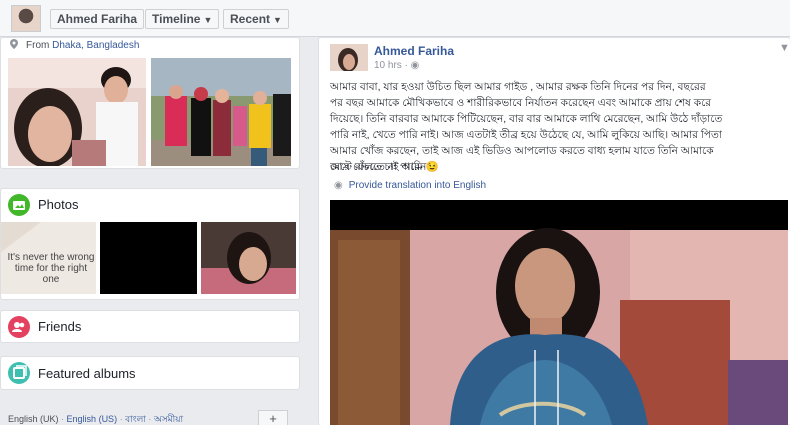 Image resolution: width=790 pixels, height=425 pixels. I want to click on profile-name-button: Ahmed Fariha, so click(97, 19).